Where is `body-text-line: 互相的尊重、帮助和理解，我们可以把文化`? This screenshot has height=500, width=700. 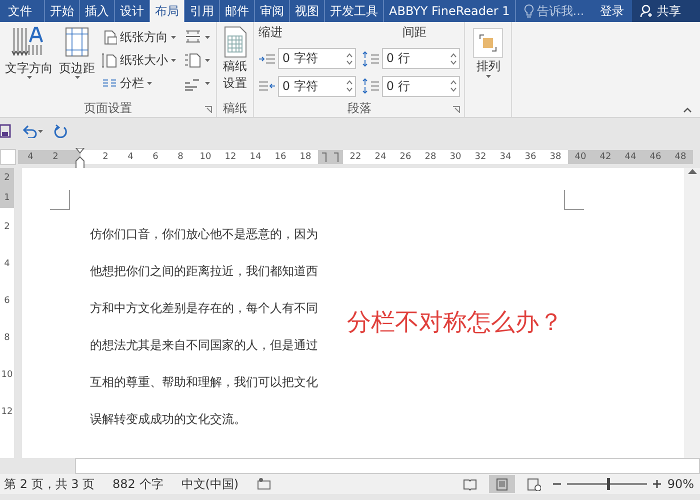 body-text-line: 互相的尊重、帮助和理解，我们可以把文化 is located at coordinates (204, 382).